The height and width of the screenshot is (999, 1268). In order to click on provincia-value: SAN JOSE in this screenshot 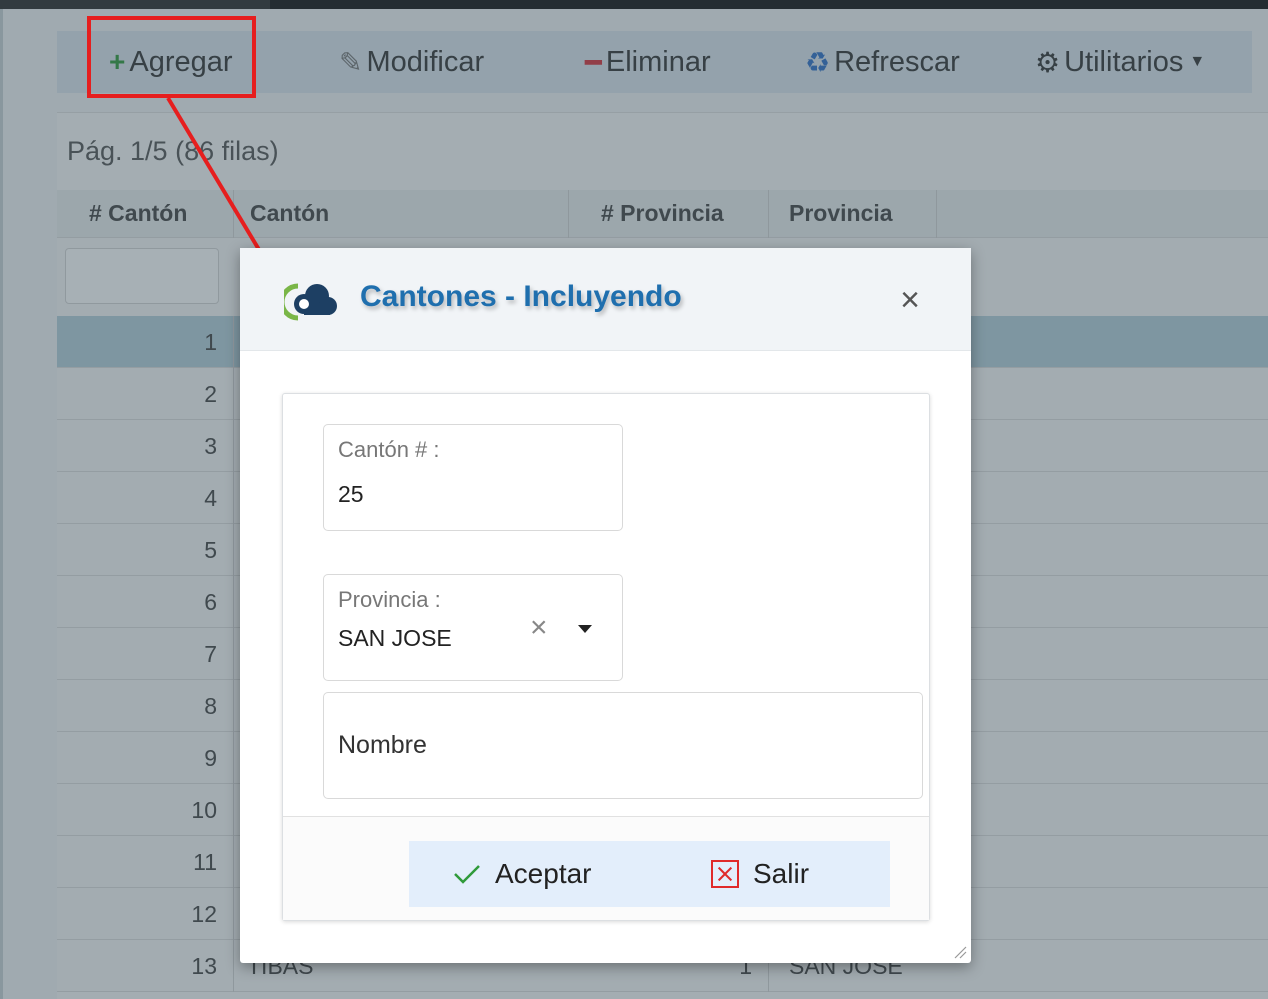, I will do `click(395, 638)`.